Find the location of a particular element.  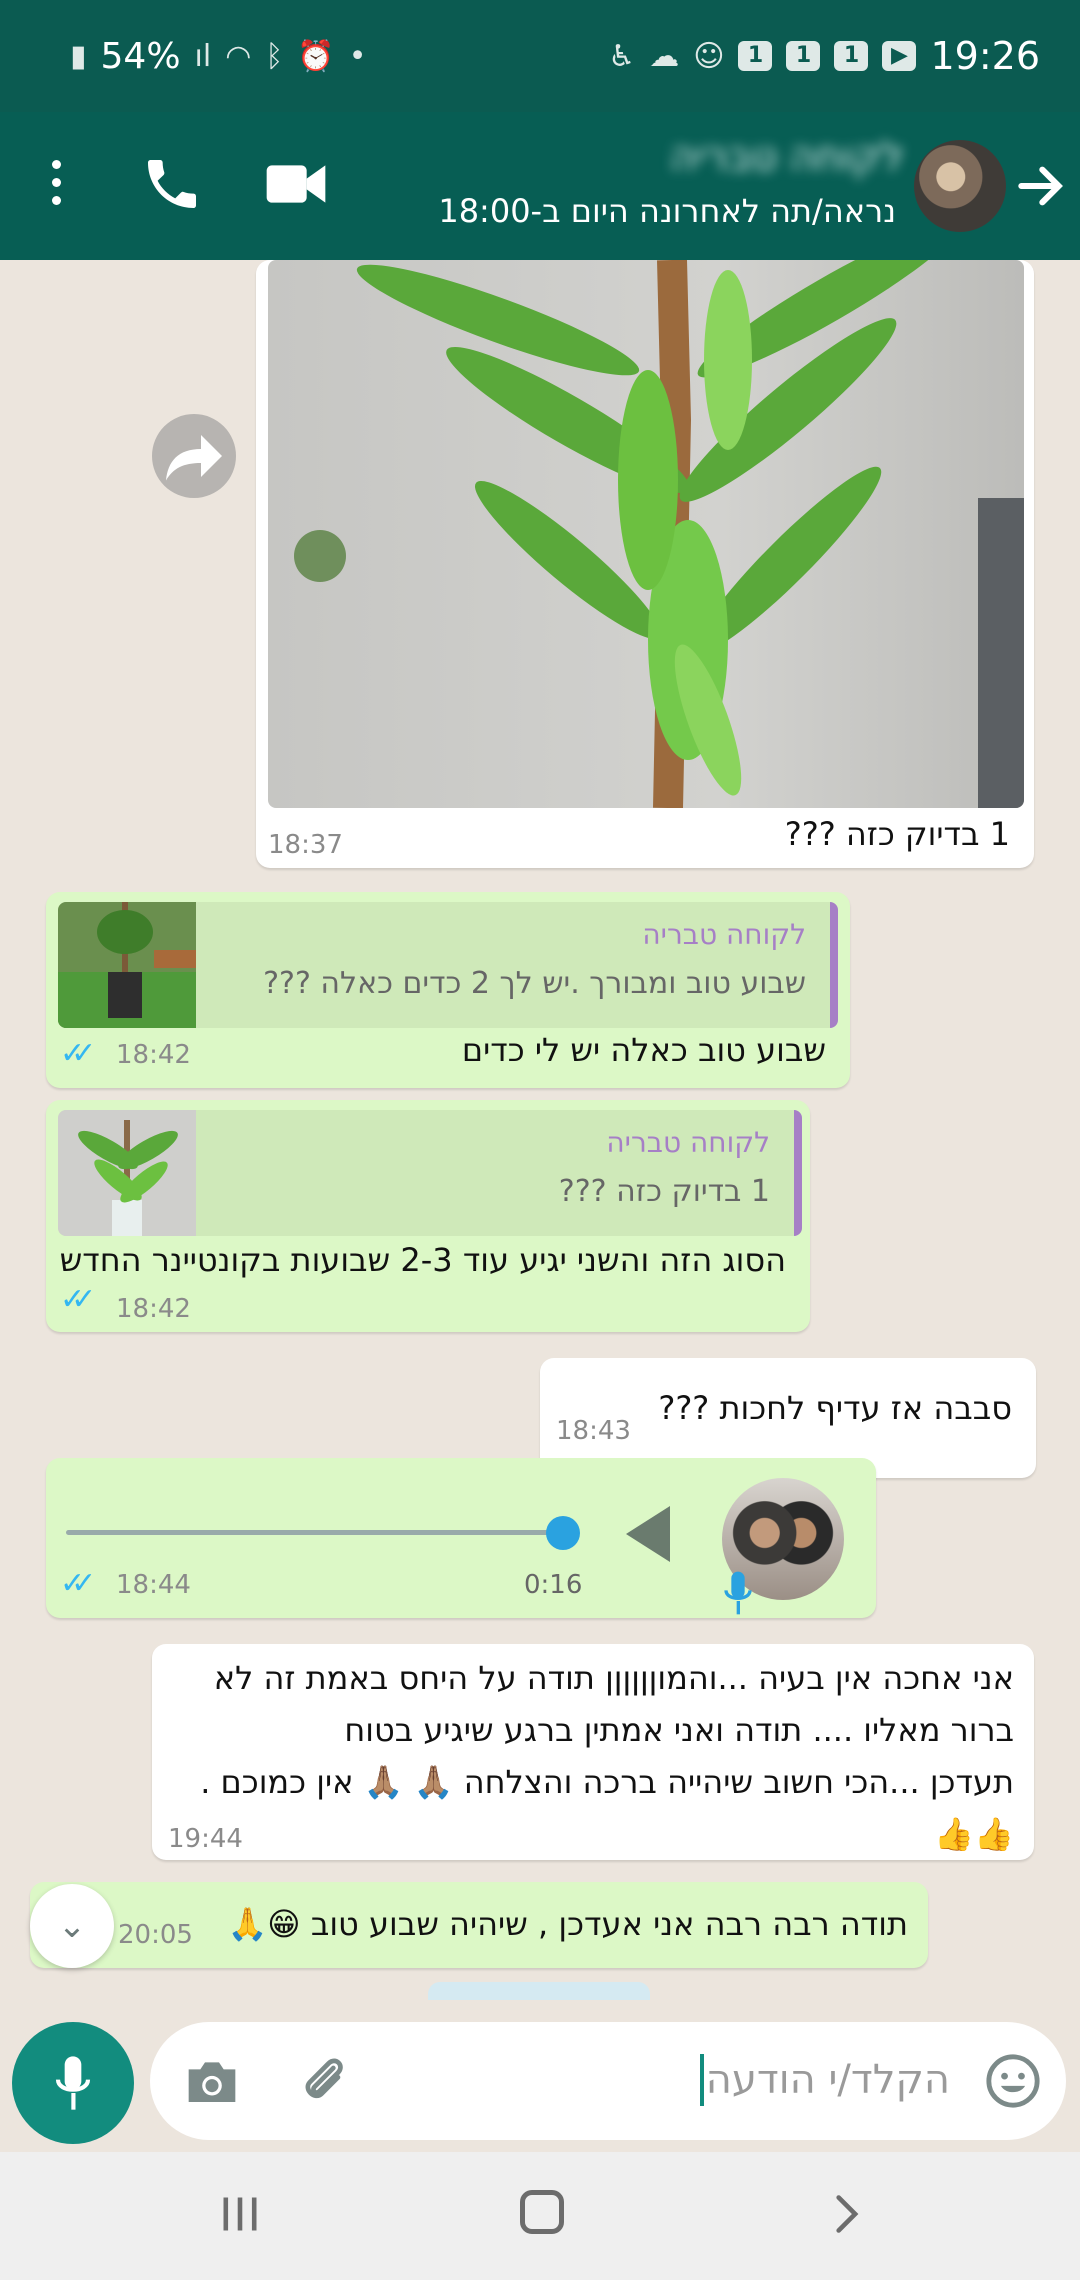

scroll-down-button: ⌄ is located at coordinates (72, 1926).